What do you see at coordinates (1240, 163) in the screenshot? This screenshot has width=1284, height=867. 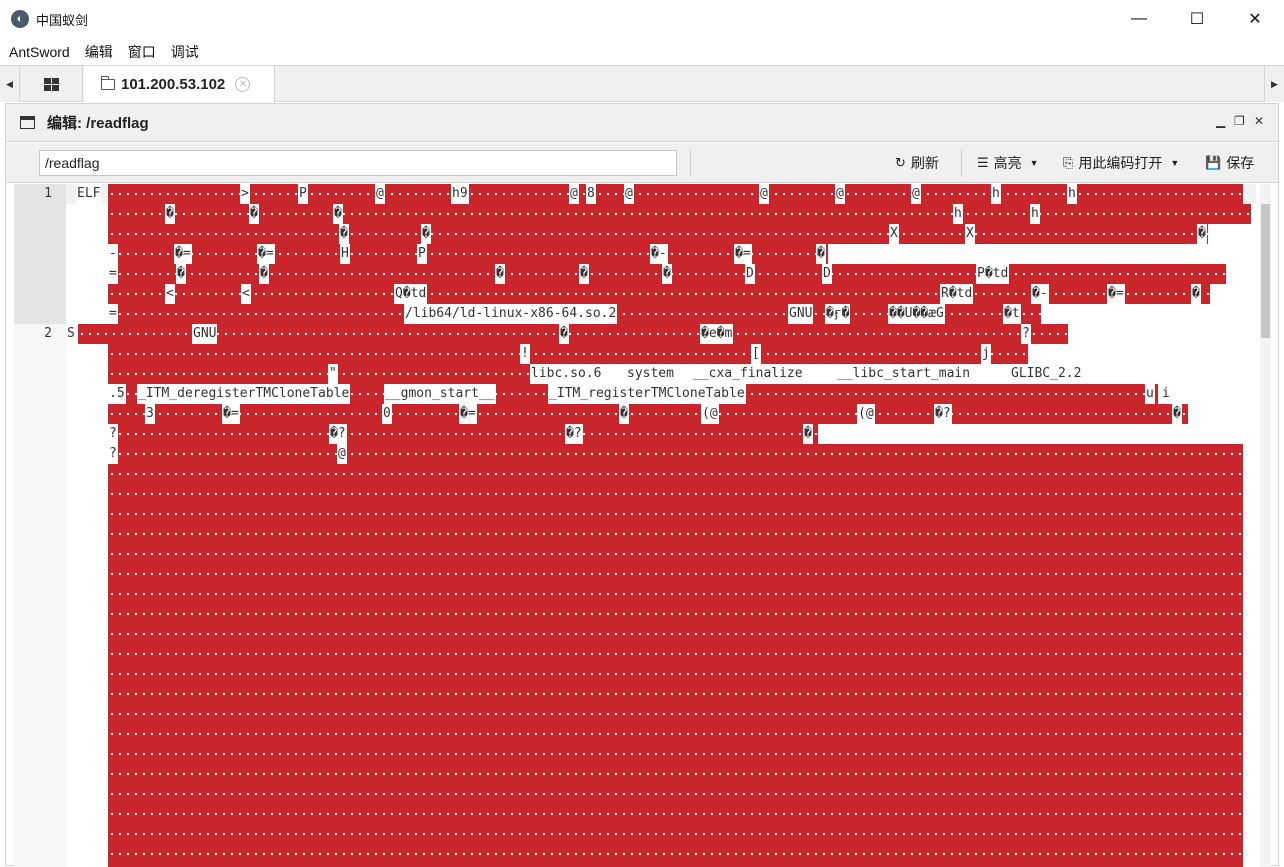 I see `save-label: 保存` at bounding box center [1240, 163].